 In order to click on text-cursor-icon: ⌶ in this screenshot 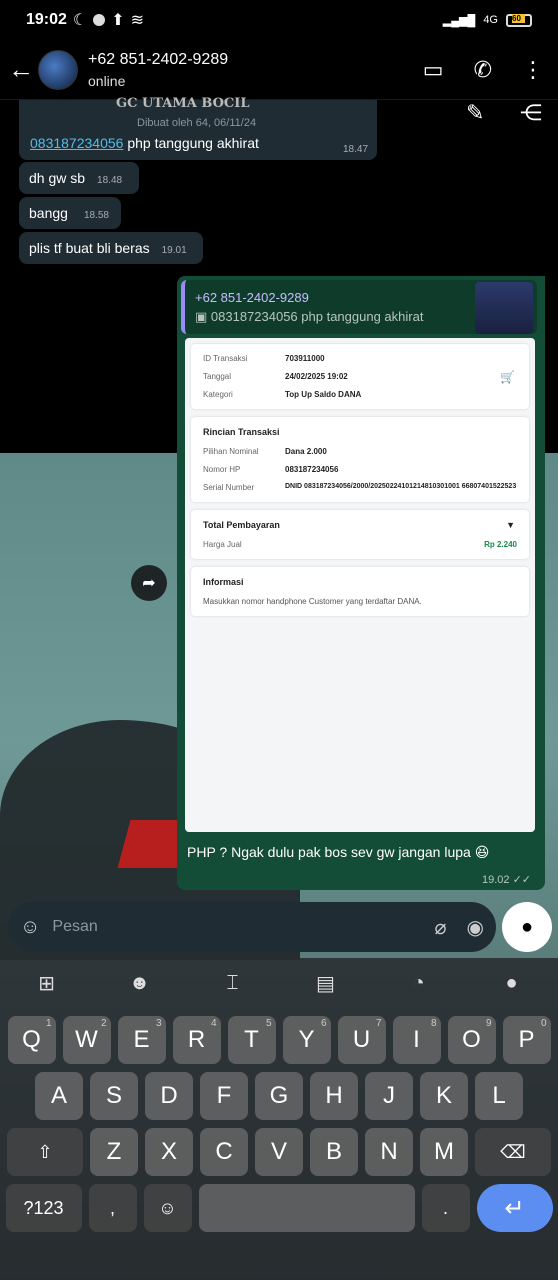, I will do `click(233, 983)`.